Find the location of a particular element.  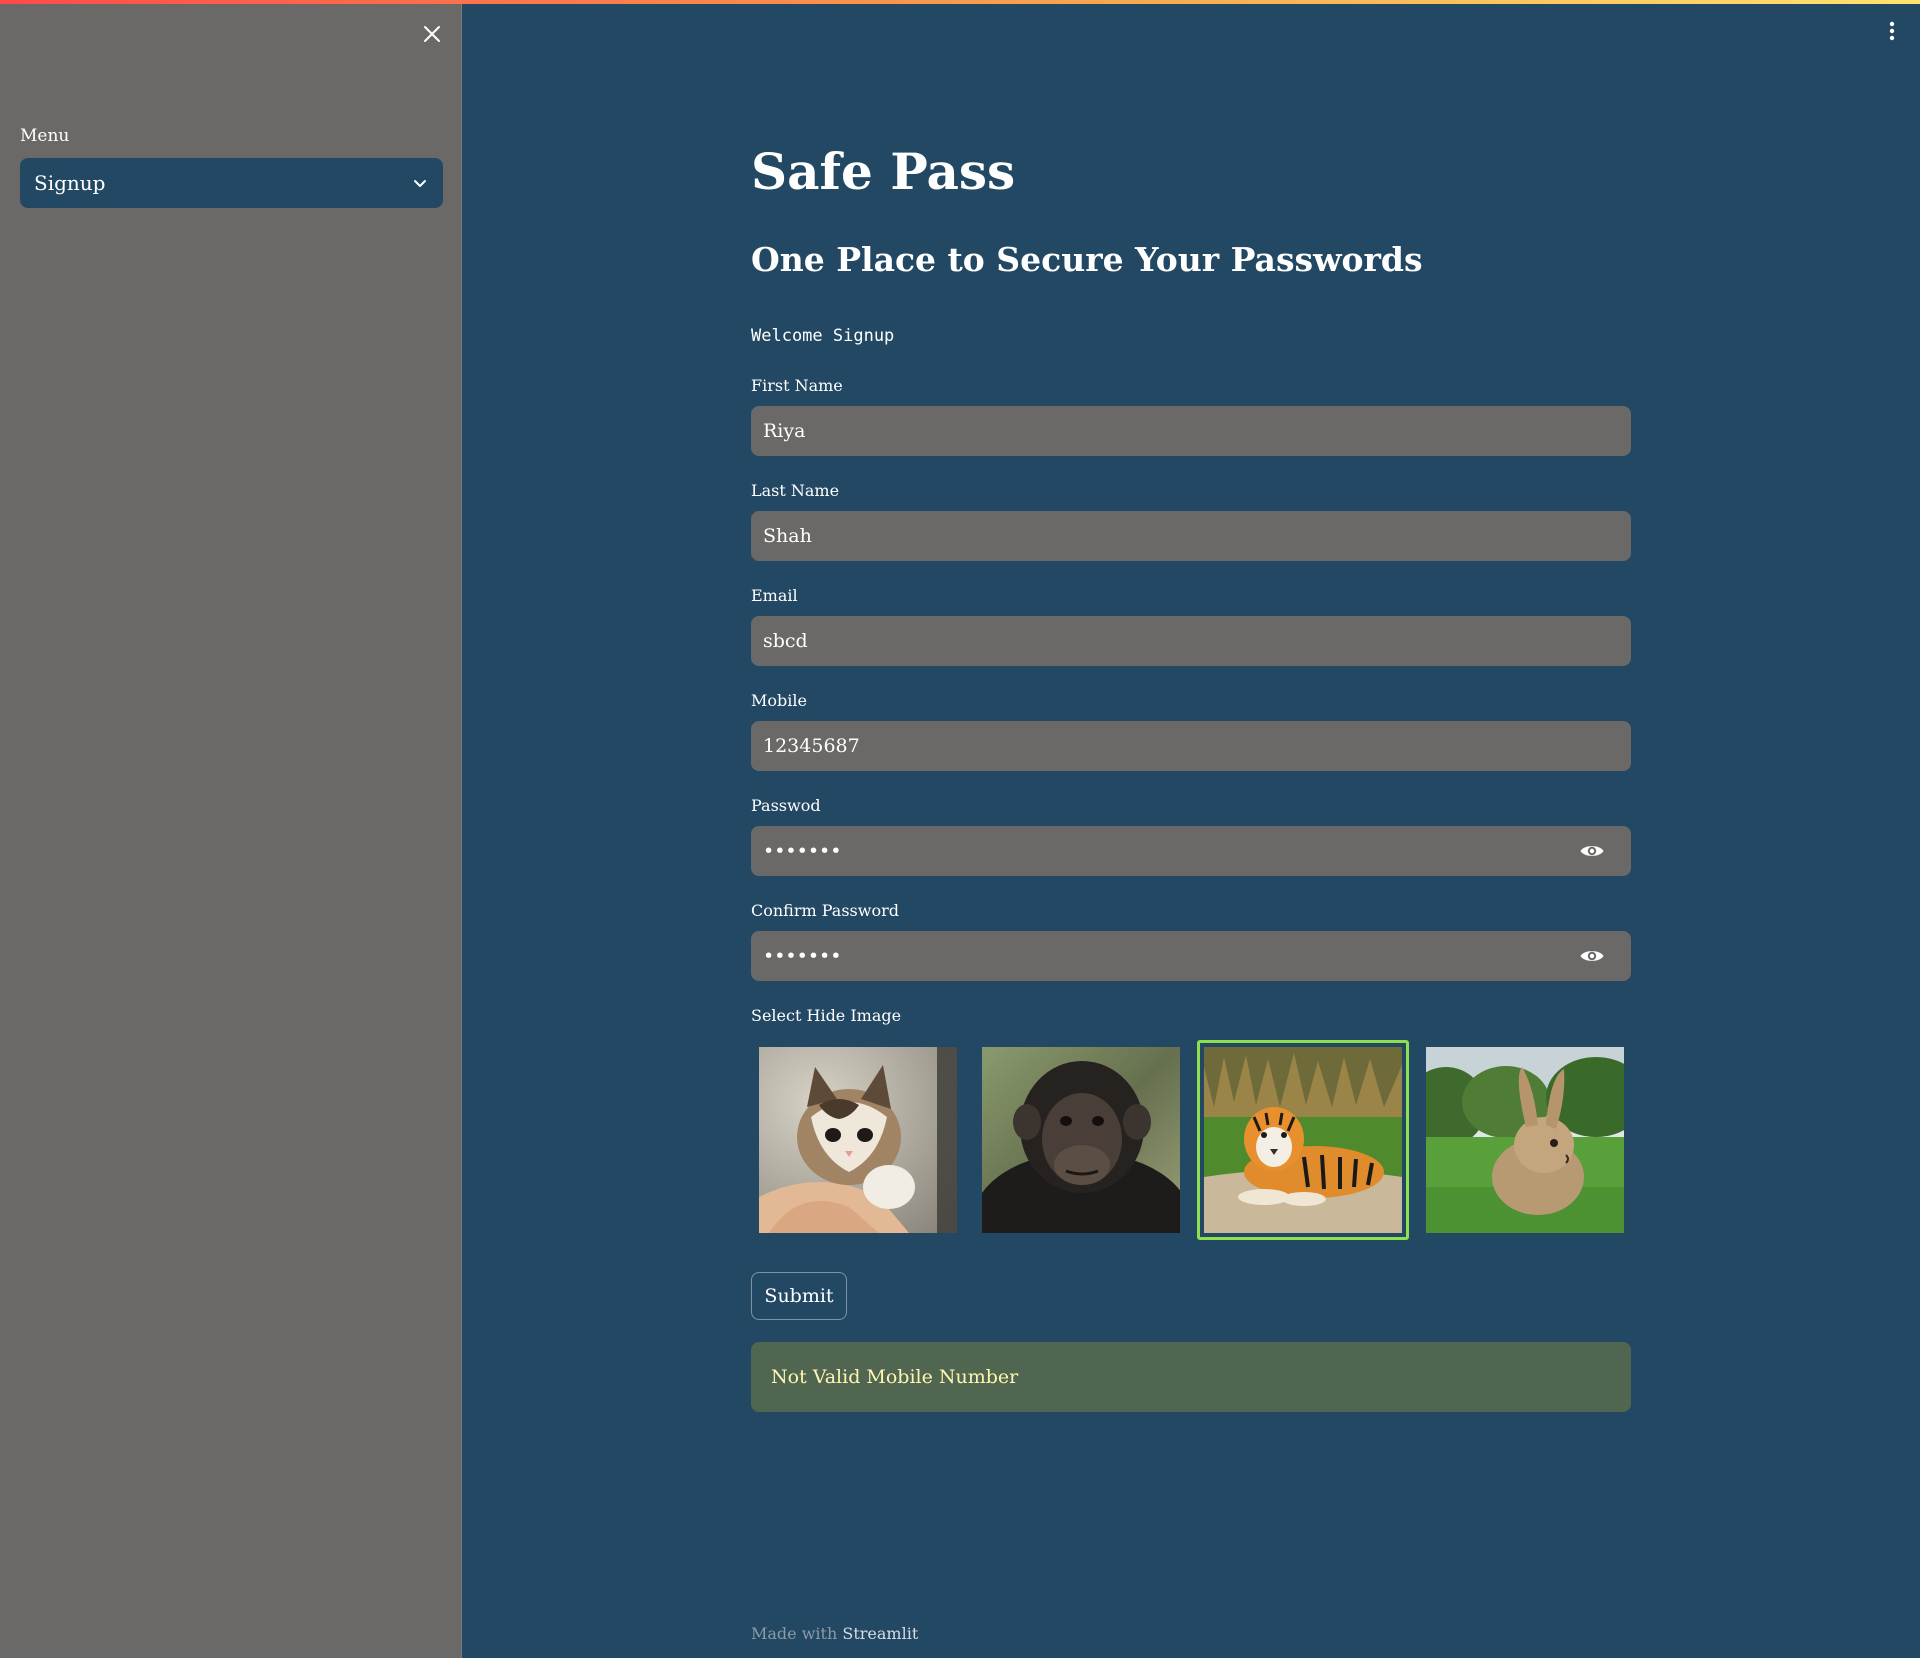

menu-selected-value: Signup is located at coordinates (70, 183).